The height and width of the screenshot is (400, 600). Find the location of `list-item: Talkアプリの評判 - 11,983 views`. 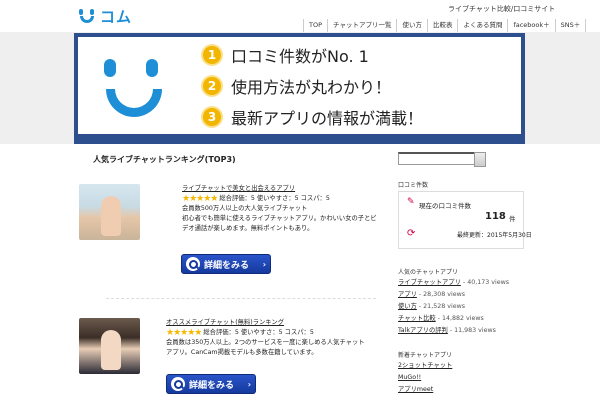

list-item: Talkアプリの評判 - 11,983 views is located at coordinates (453, 331).